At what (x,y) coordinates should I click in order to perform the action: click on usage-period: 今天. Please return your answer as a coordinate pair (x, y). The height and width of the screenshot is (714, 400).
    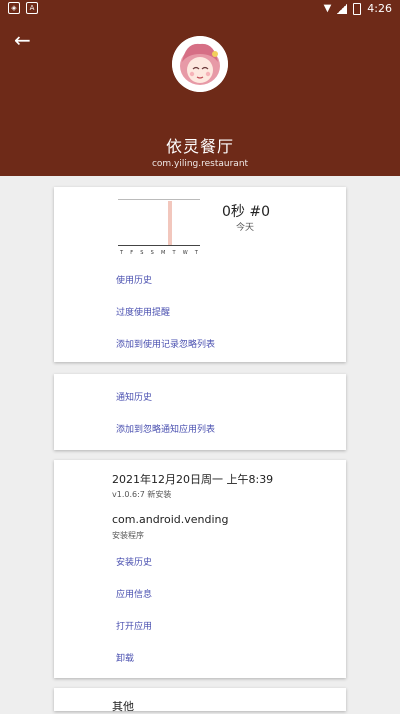
    Looking at the image, I should click on (245, 228).